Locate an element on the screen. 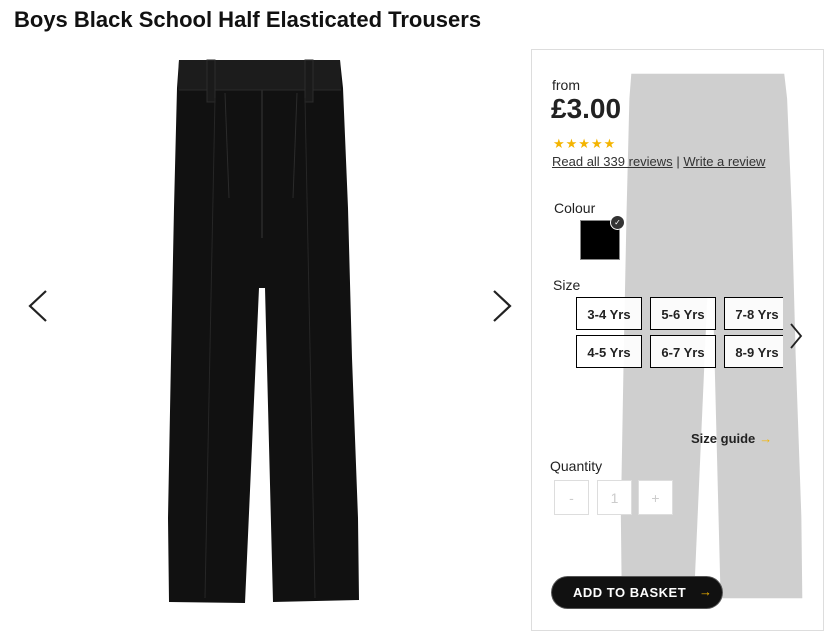 This screenshot has width=833, height=631. add-to-basket-button: ADD TO BASKET → is located at coordinates (637, 592).